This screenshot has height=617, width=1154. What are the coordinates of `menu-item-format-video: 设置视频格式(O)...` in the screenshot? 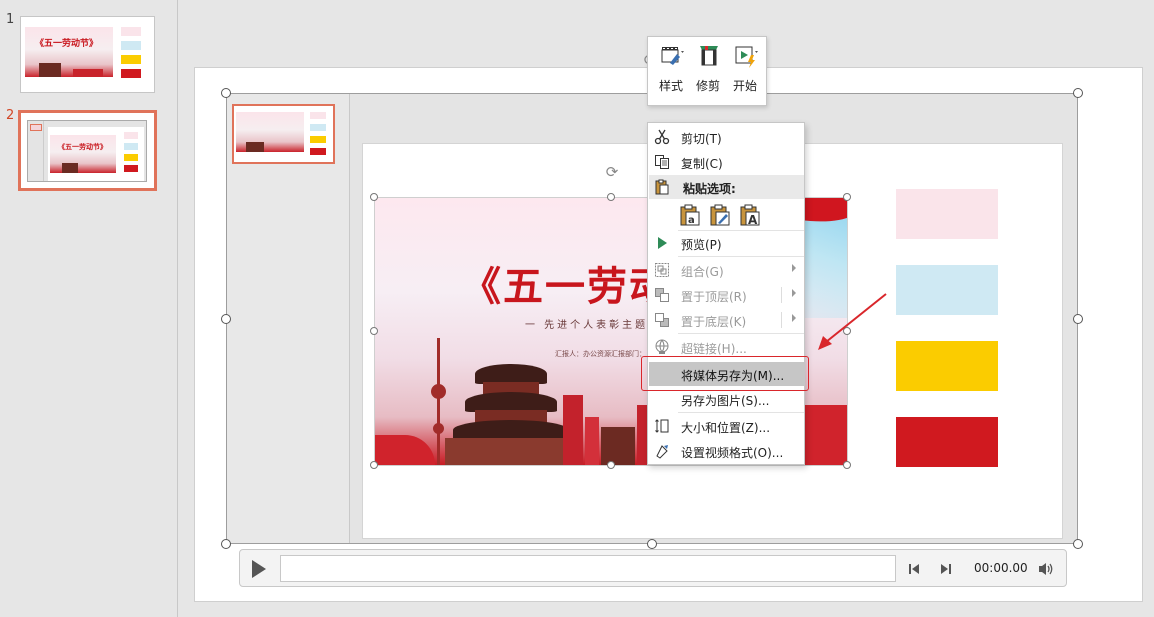 It's located at (726, 451).